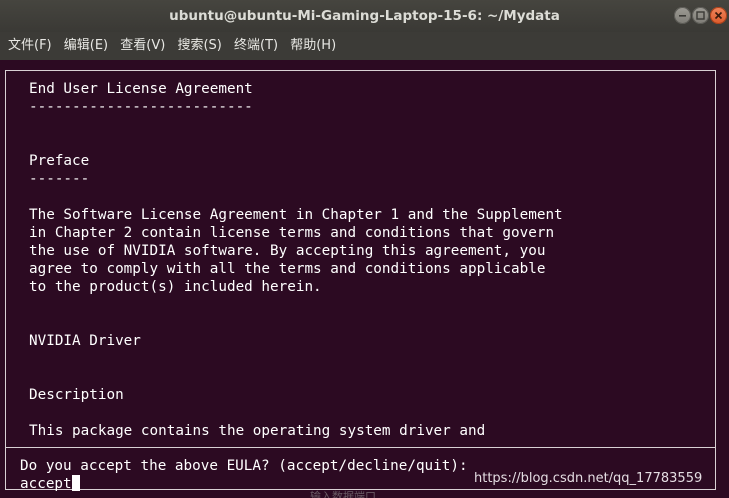  I want to click on menu-search: 搜索(S), so click(199, 46).